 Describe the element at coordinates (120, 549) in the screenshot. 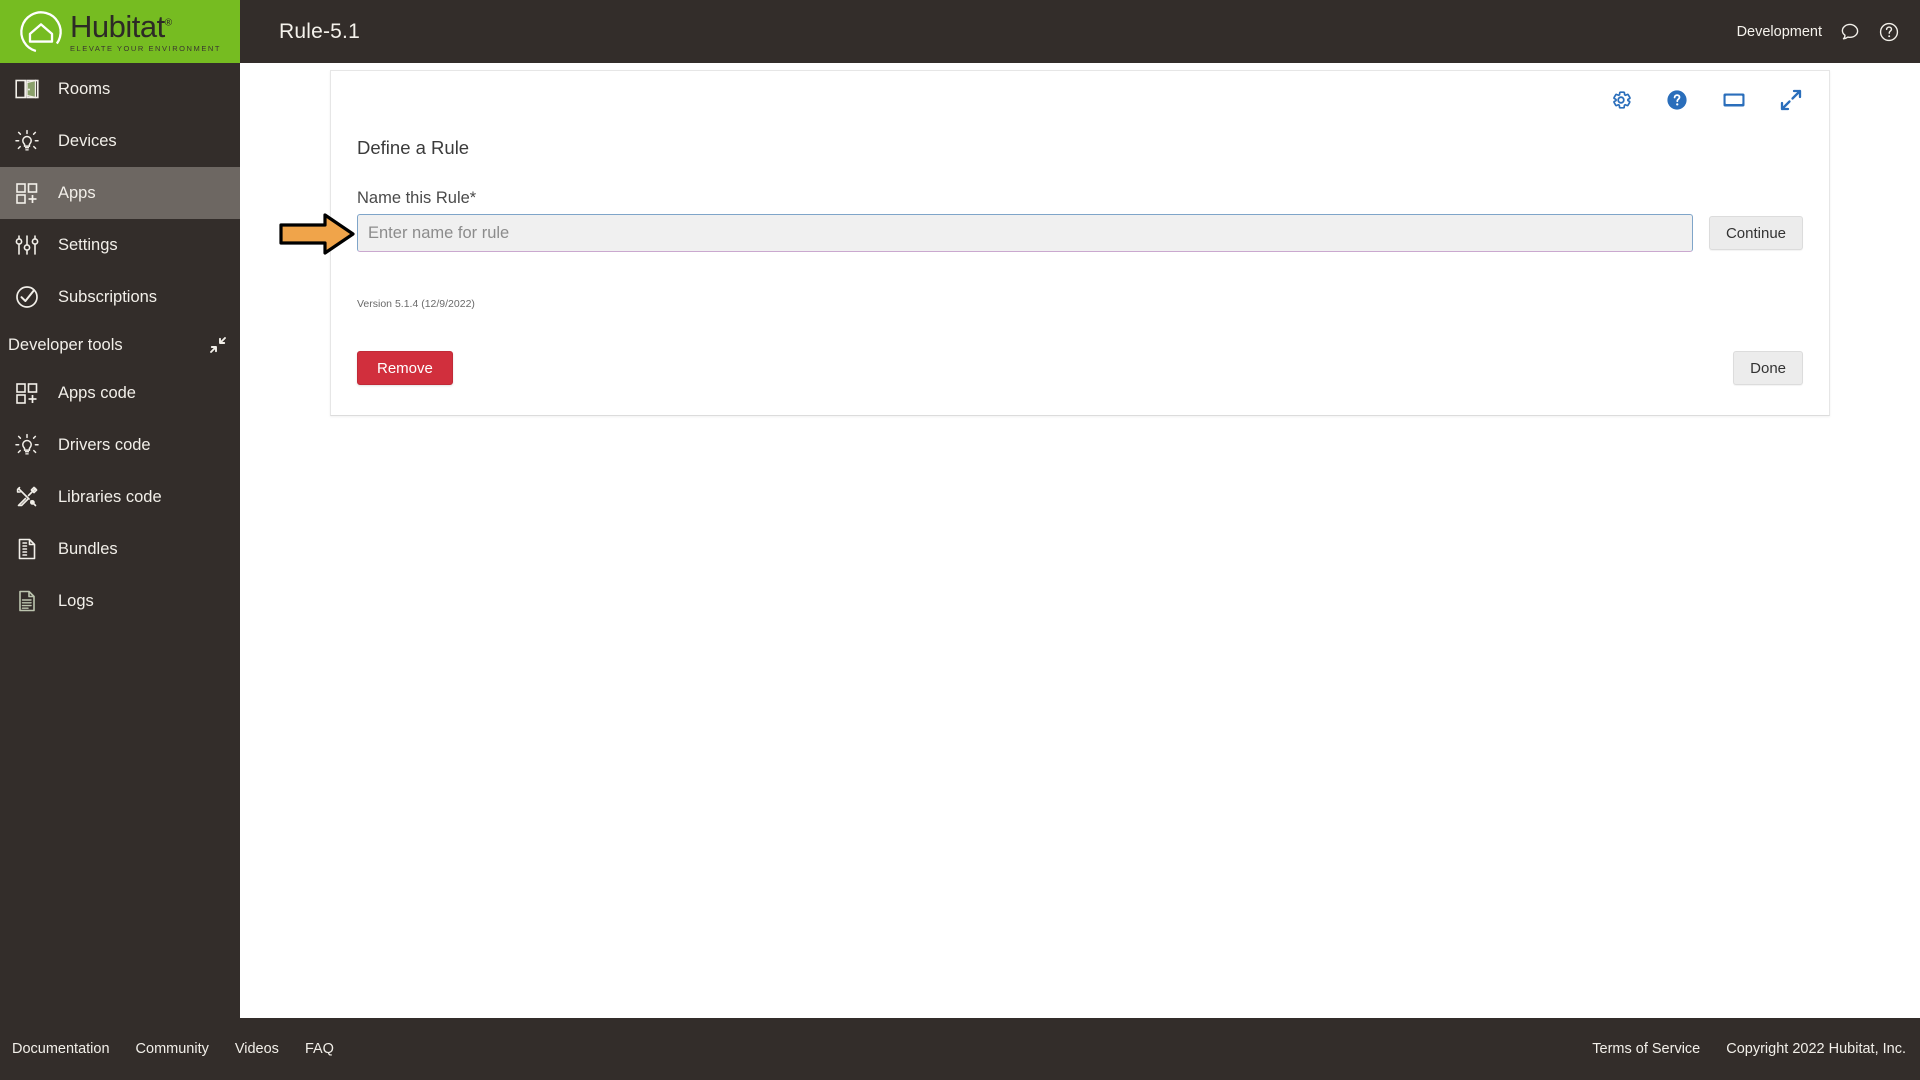

I see `sidebar-item-bundles: Bundles` at that location.